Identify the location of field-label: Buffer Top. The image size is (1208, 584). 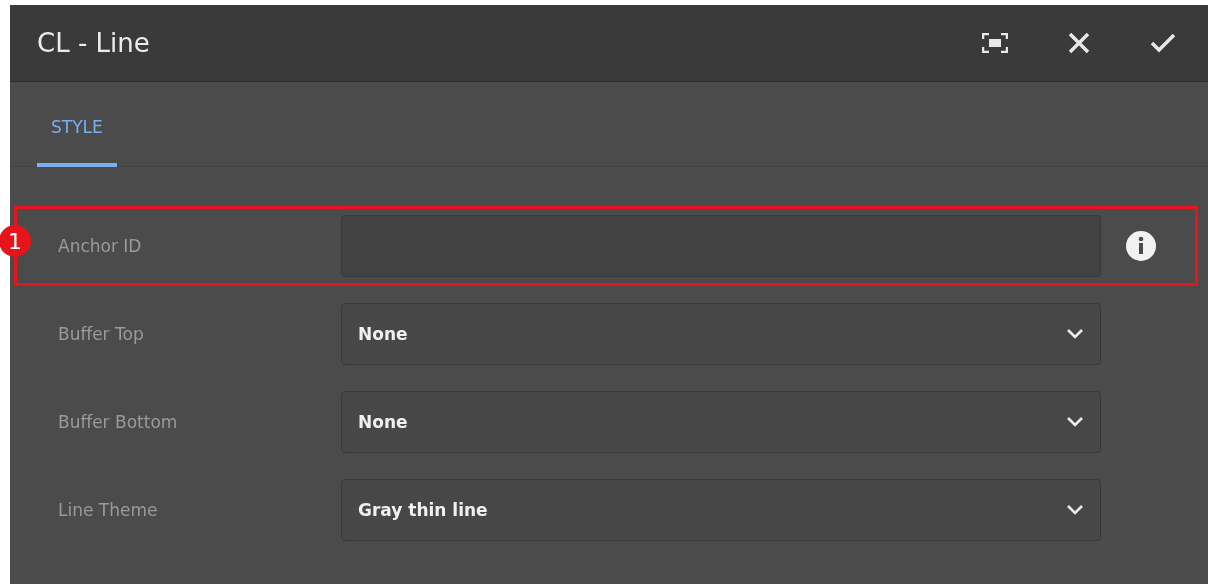
(101, 334).